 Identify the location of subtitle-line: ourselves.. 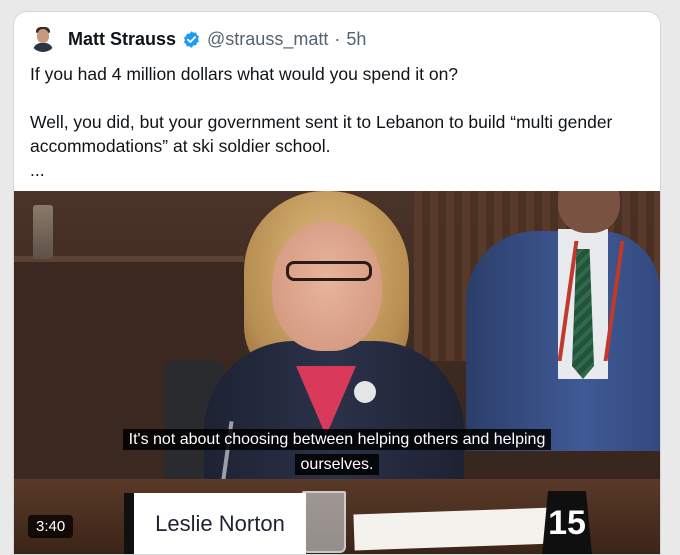
(337, 464).